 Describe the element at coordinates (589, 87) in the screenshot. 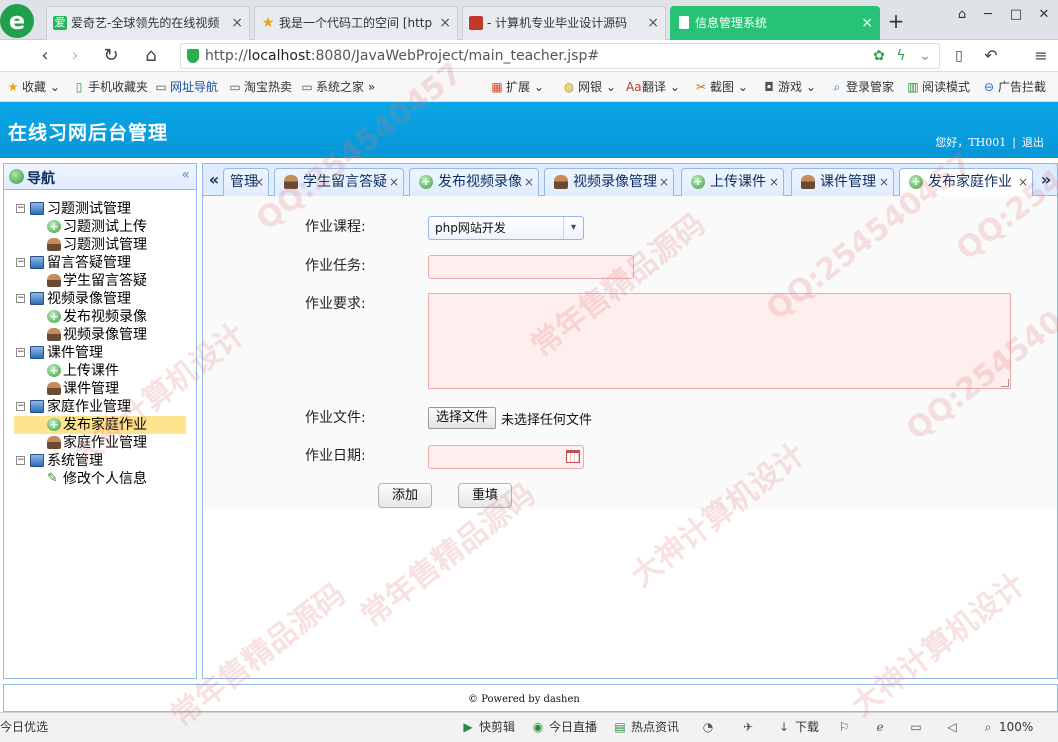

I see `banking-menu: ◍ 网银 ⌄` at that location.